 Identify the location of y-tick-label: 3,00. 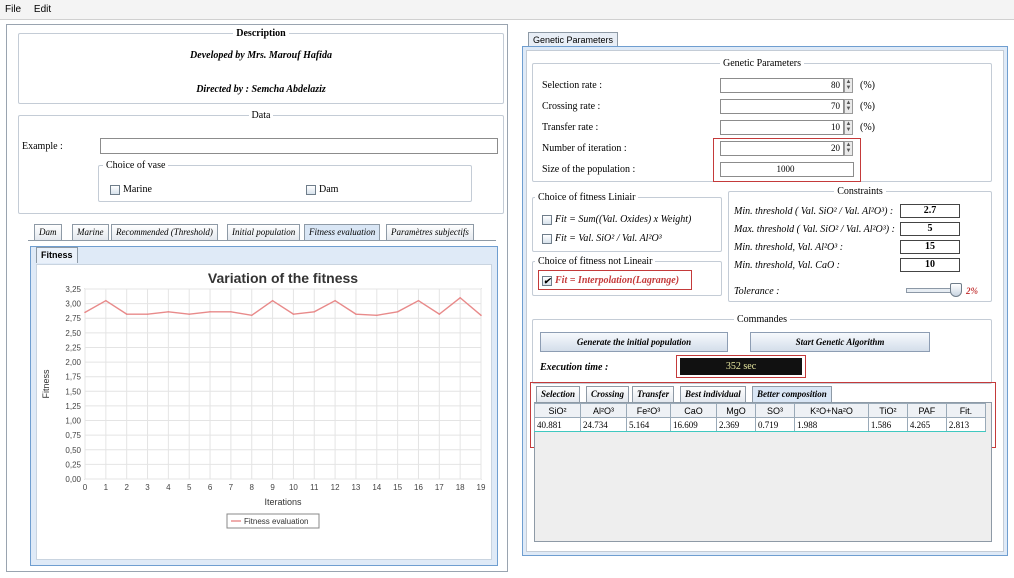
(73, 304).